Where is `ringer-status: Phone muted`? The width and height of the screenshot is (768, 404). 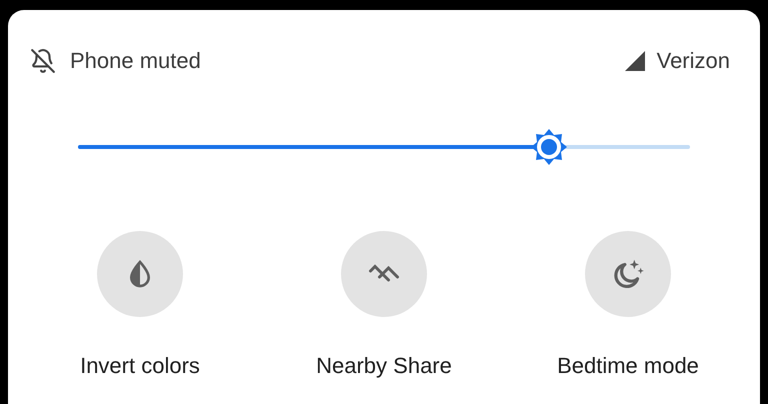
ringer-status: Phone muted is located at coordinates (135, 61).